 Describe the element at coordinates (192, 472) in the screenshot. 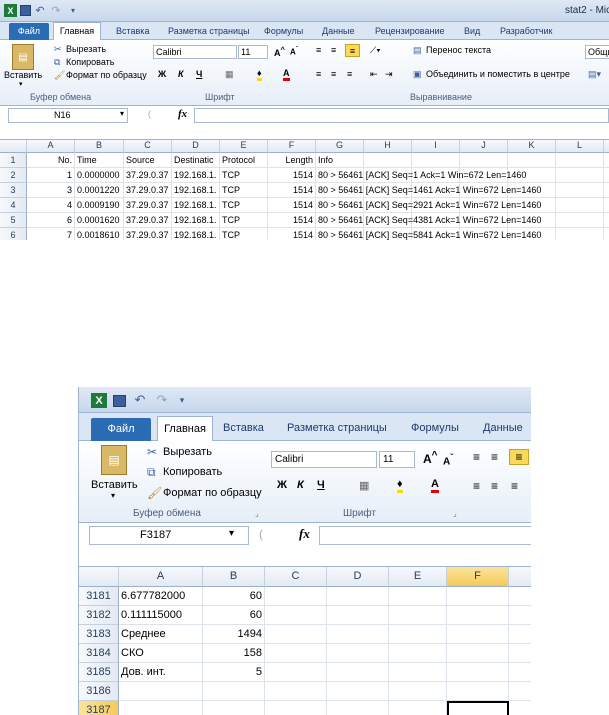

I see `copy-button: Копировать` at that location.